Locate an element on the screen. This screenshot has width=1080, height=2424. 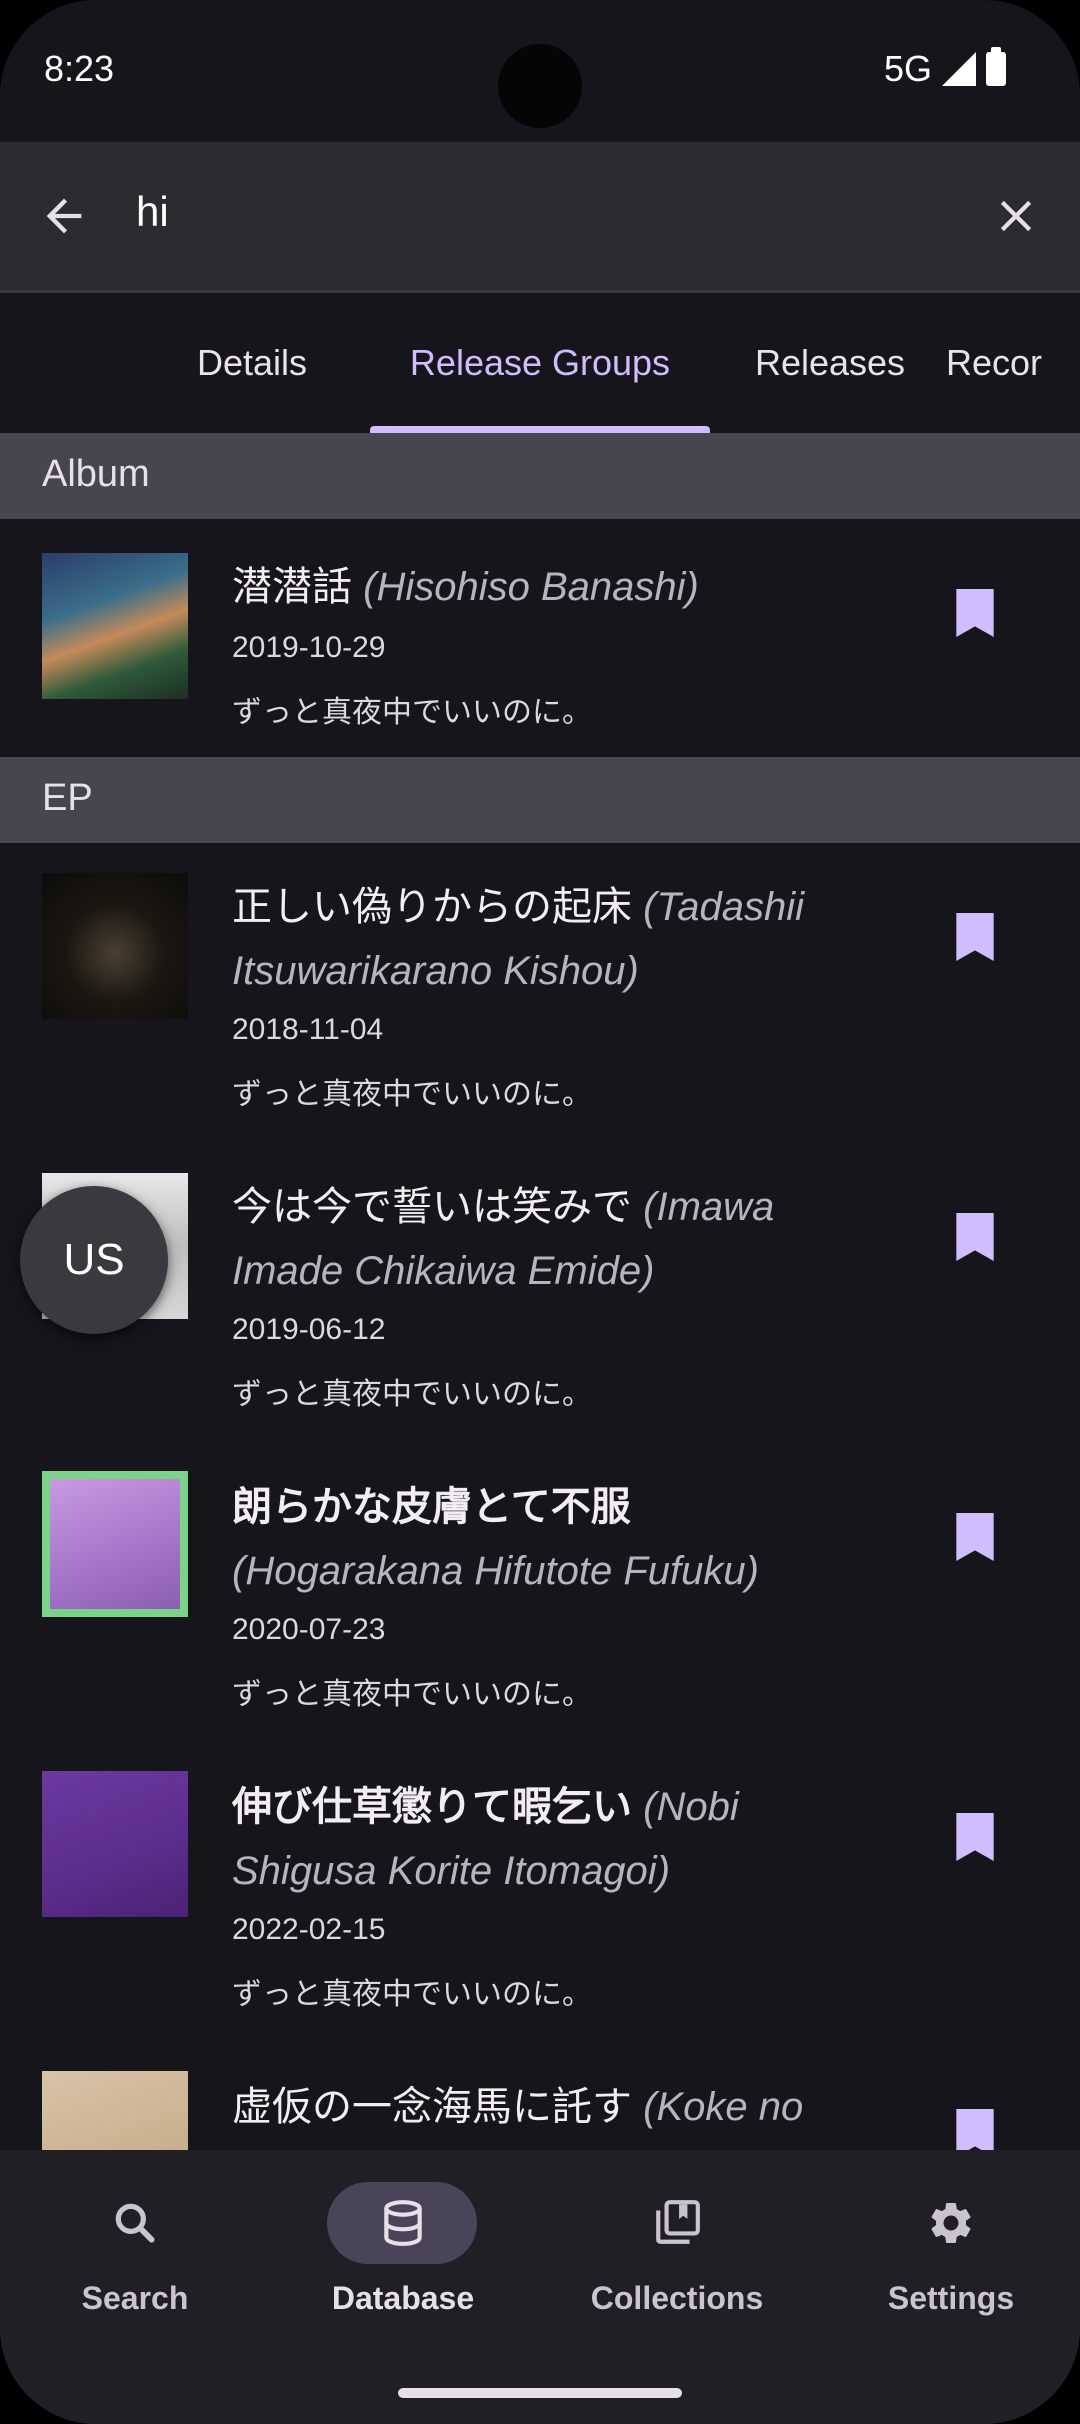
release-date: 2020-07-23 is located at coordinates (309, 1629).